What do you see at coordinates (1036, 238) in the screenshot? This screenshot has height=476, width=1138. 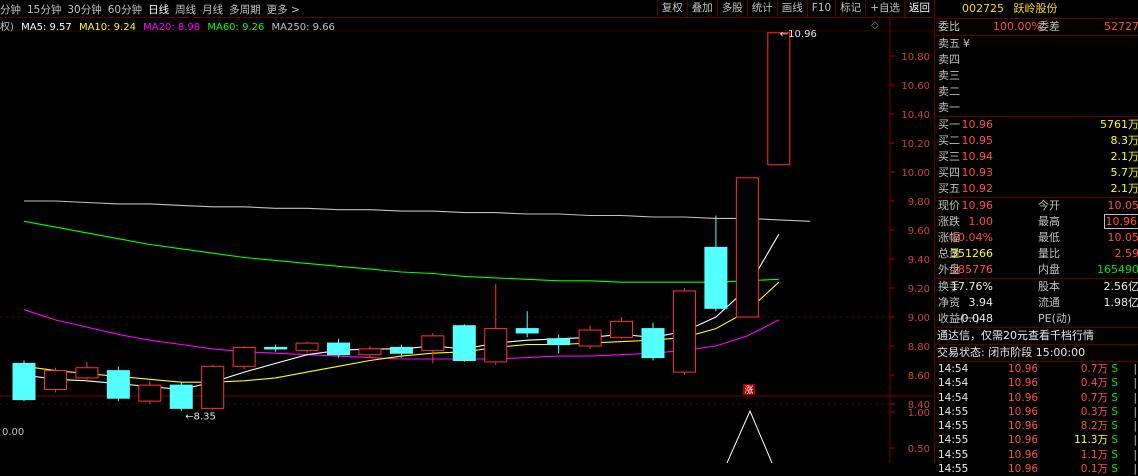 I see `stats-row-2: 涨幅10.04%最低10.05` at bounding box center [1036, 238].